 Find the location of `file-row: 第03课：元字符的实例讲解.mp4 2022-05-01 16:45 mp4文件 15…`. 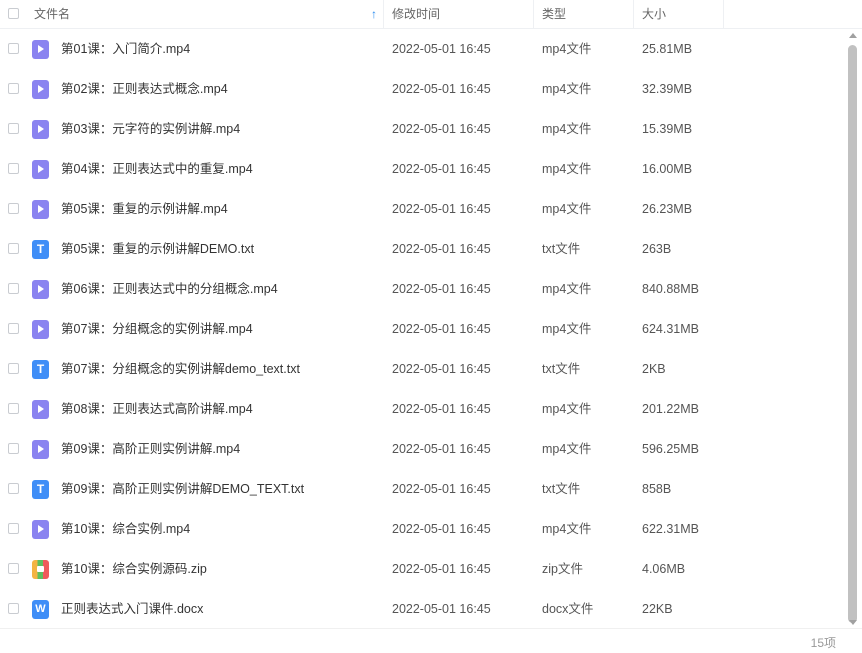

file-row: 第03课：元字符的实例讲解.mp4 2022-05-01 16:45 mp4文件 15… is located at coordinates (422, 129).